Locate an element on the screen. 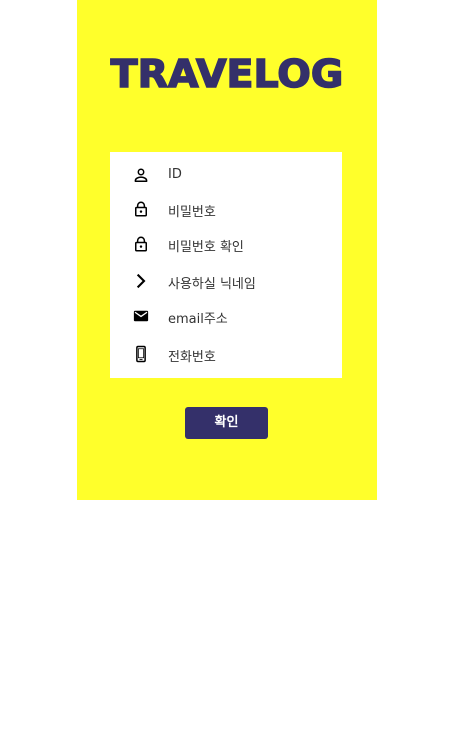  password-confirm-field: 비밀번호 확인 is located at coordinates (226, 244).